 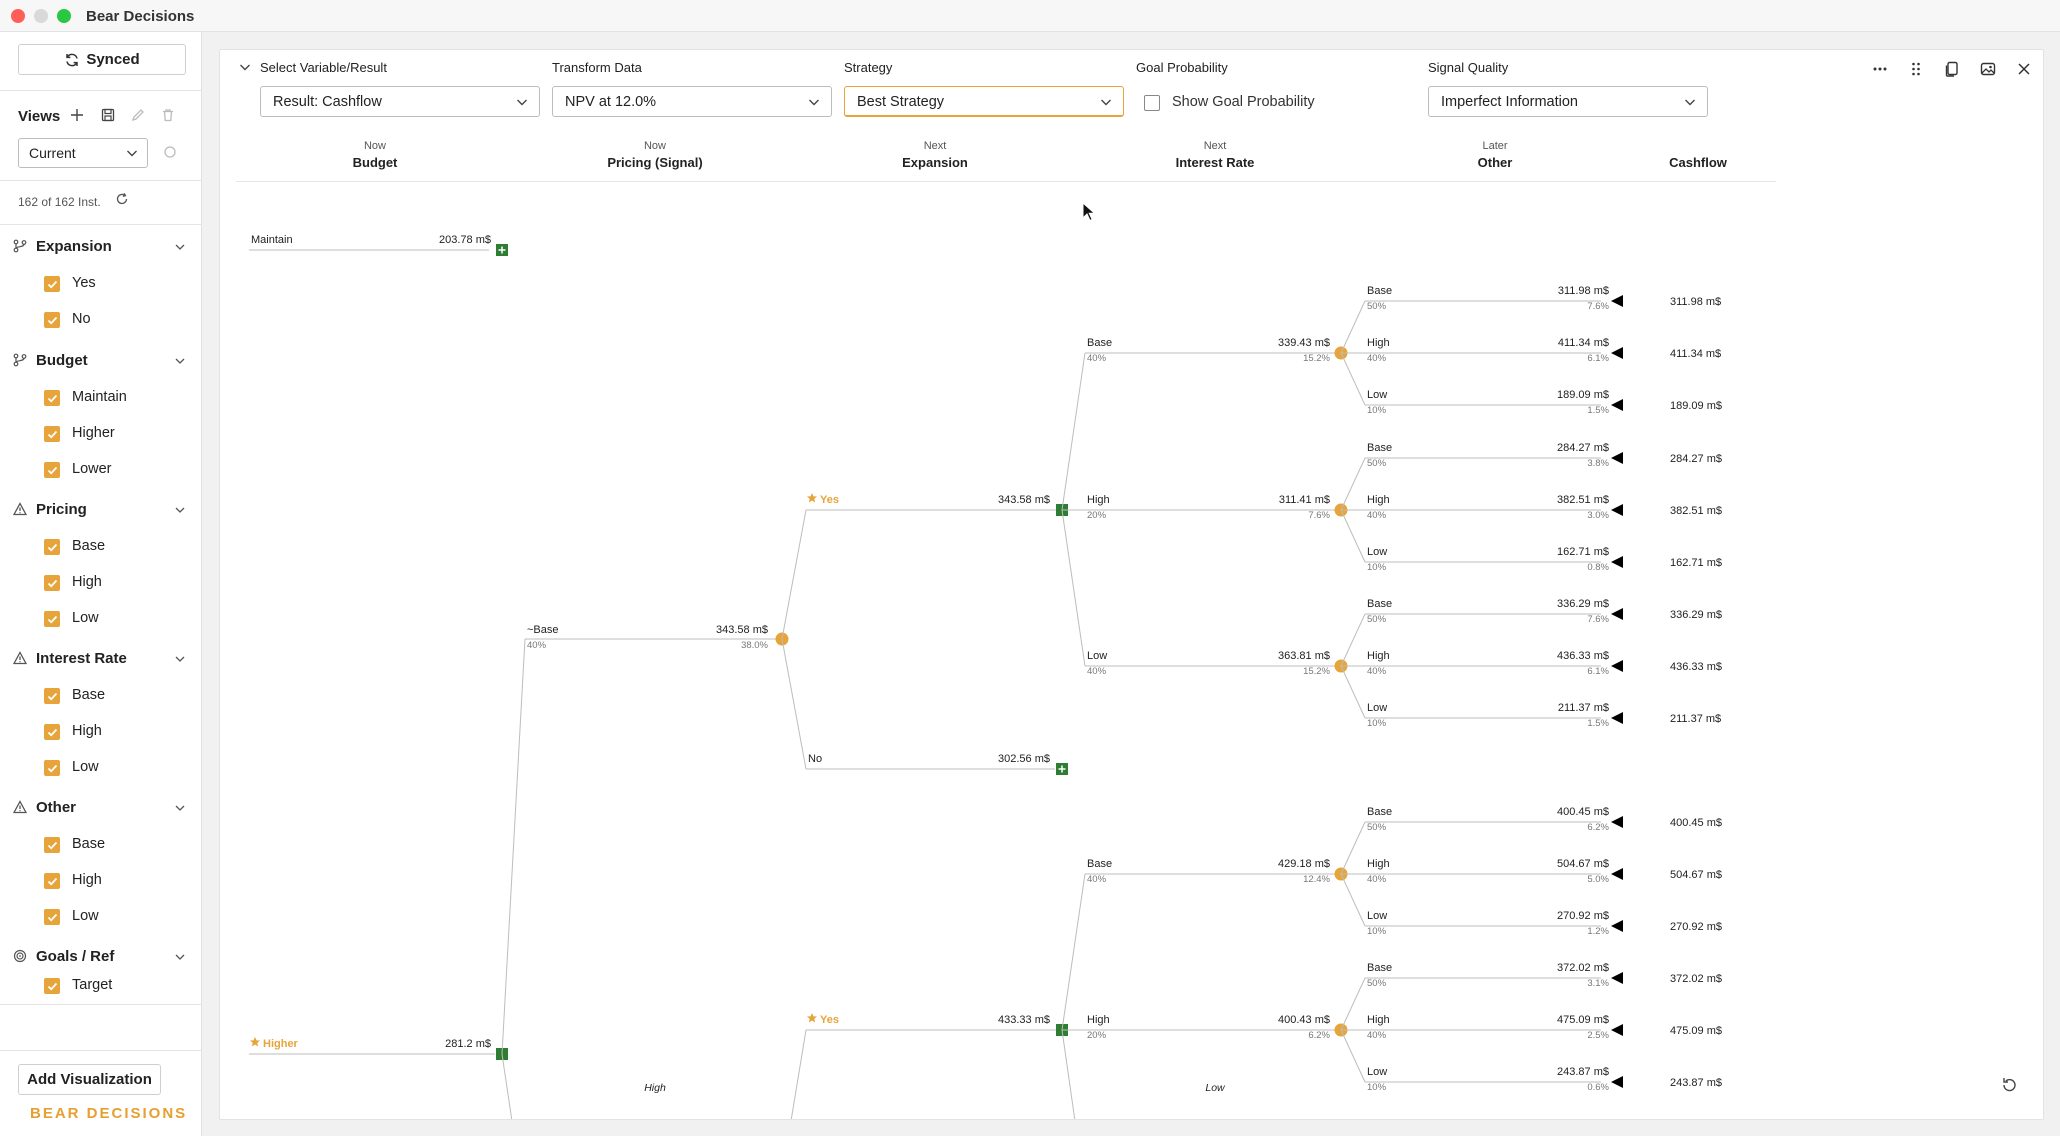 What do you see at coordinates (1304, 656) in the screenshot?
I see `branch-value: 363.81 m$` at bounding box center [1304, 656].